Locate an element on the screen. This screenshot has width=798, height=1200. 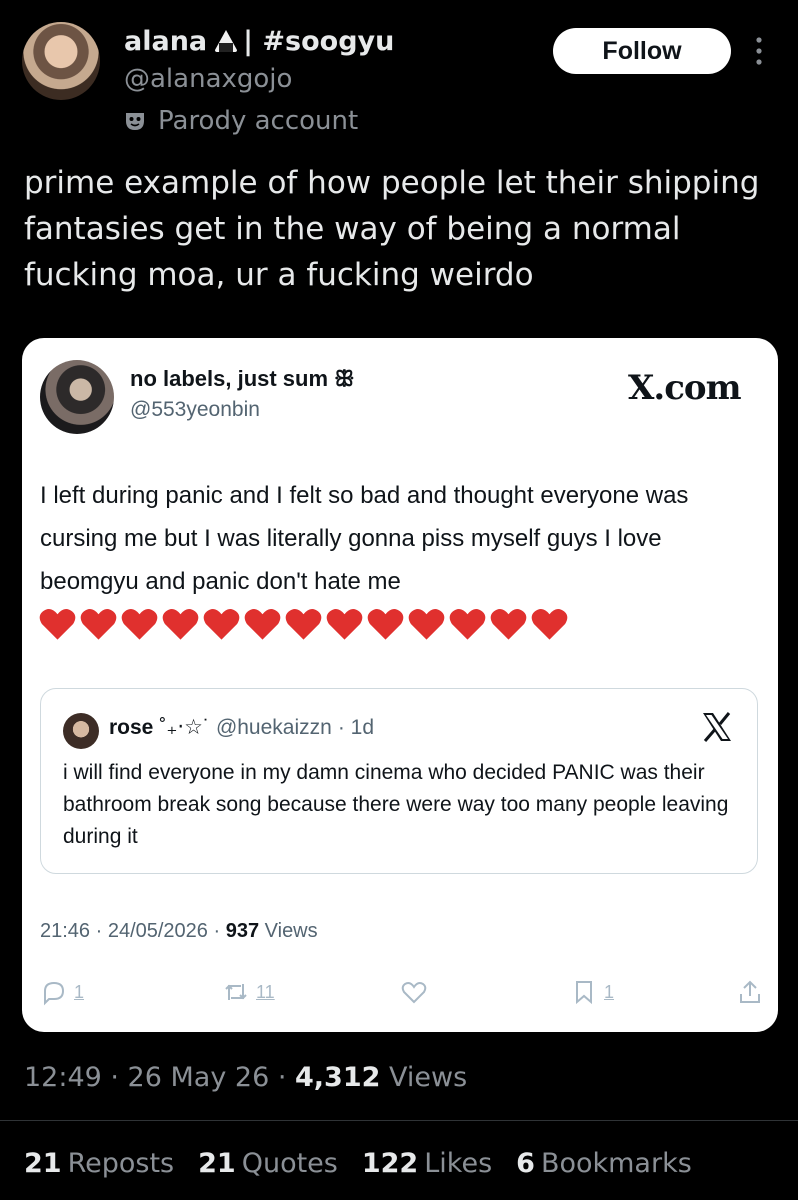
bookmark-icon is located at coordinates (584, 993).